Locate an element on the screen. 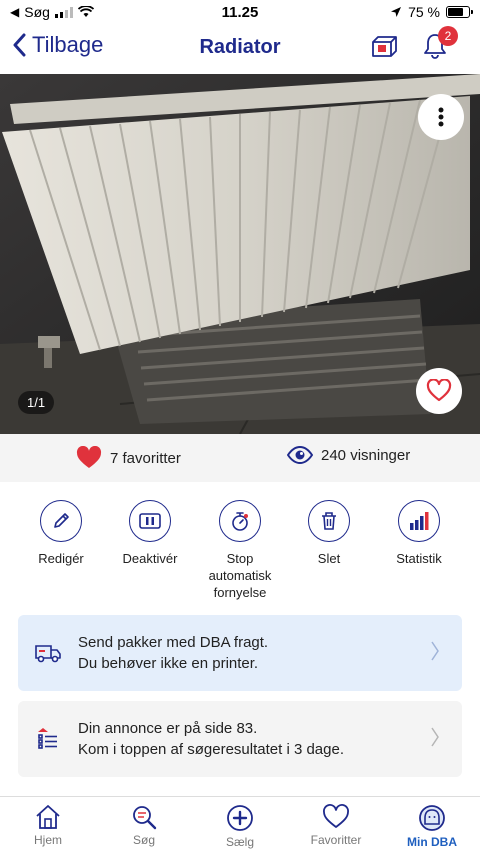 Image resolution: width=480 pixels, height=853 pixels. trash-icon is located at coordinates (329, 521).